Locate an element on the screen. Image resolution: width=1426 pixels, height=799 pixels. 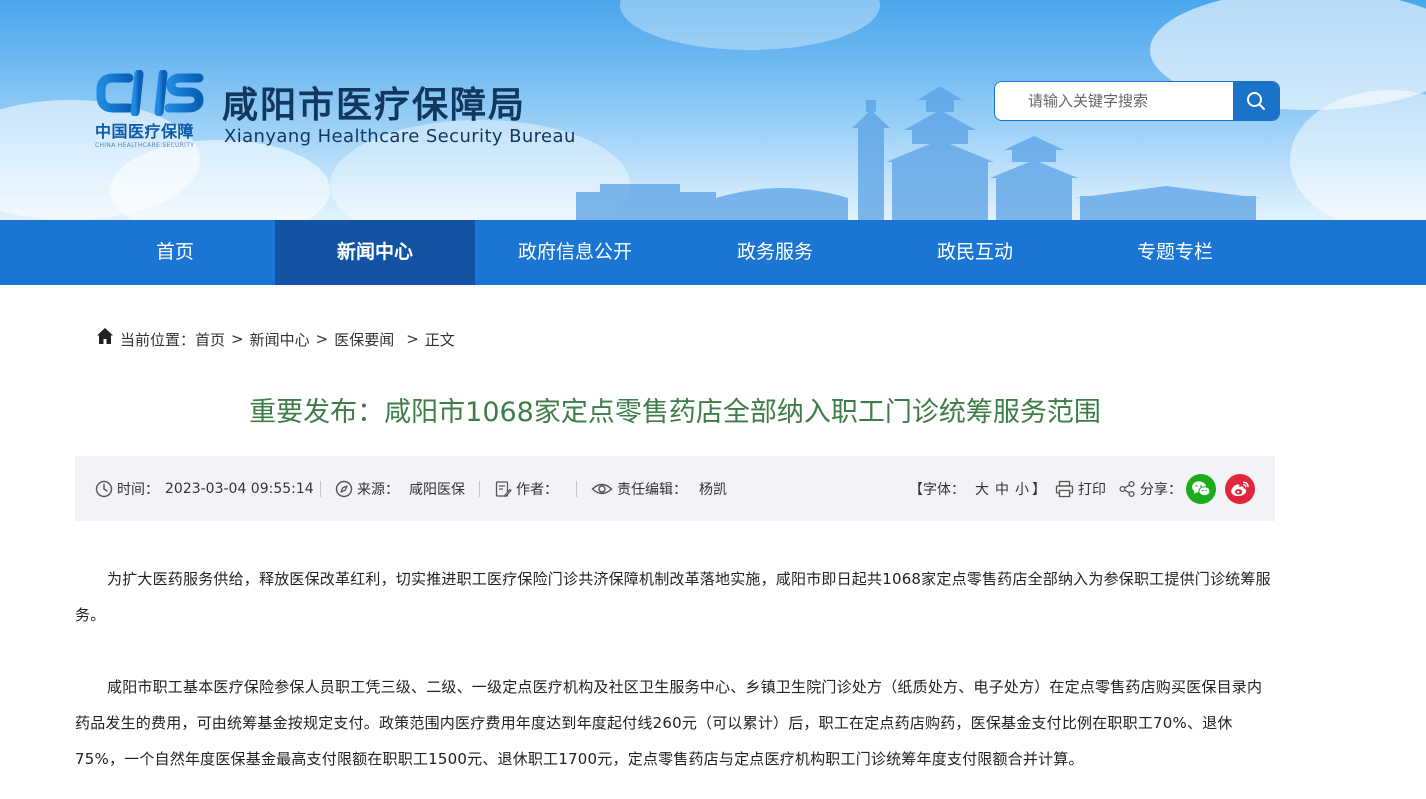
breadcrumb: 当前位置： 首页 > 新闻中心 > 医保要闻 > 正文 is located at coordinates (275, 339).